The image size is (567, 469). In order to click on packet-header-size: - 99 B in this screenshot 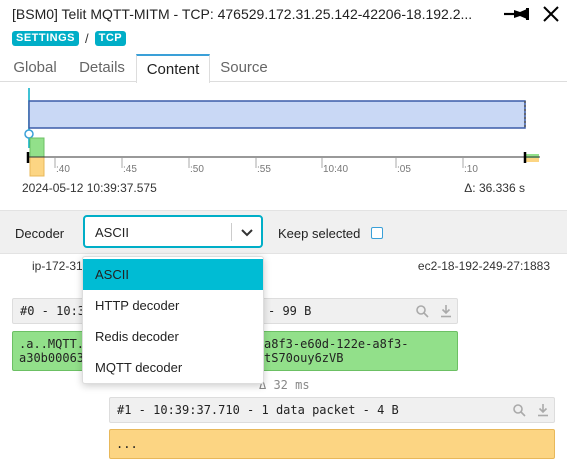, I will do `click(290, 311)`.